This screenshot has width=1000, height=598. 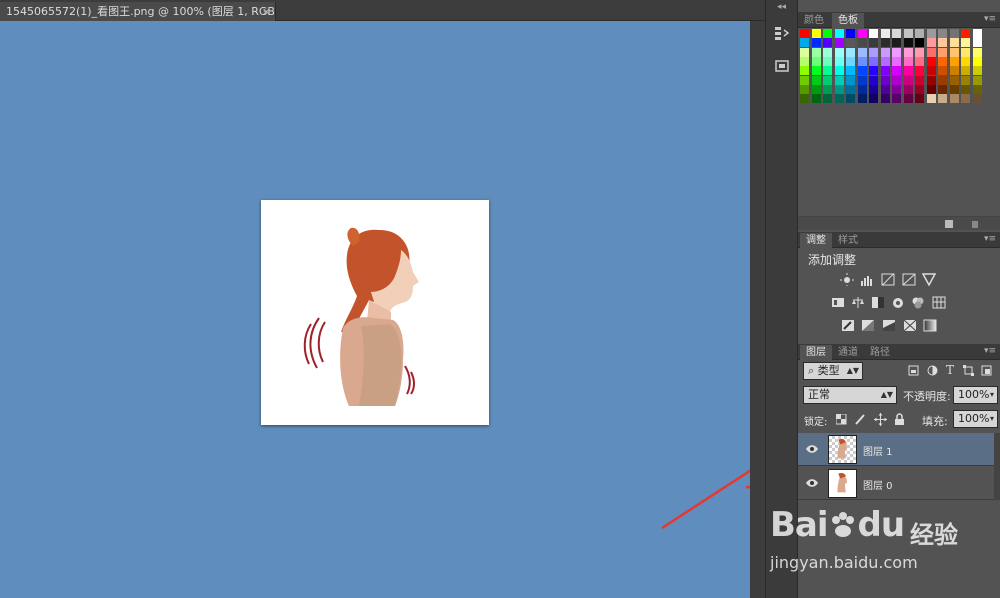 What do you see at coordinates (814, 20) in the screenshot?
I see `tab-color: 颜色` at bounding box center [814, 20].